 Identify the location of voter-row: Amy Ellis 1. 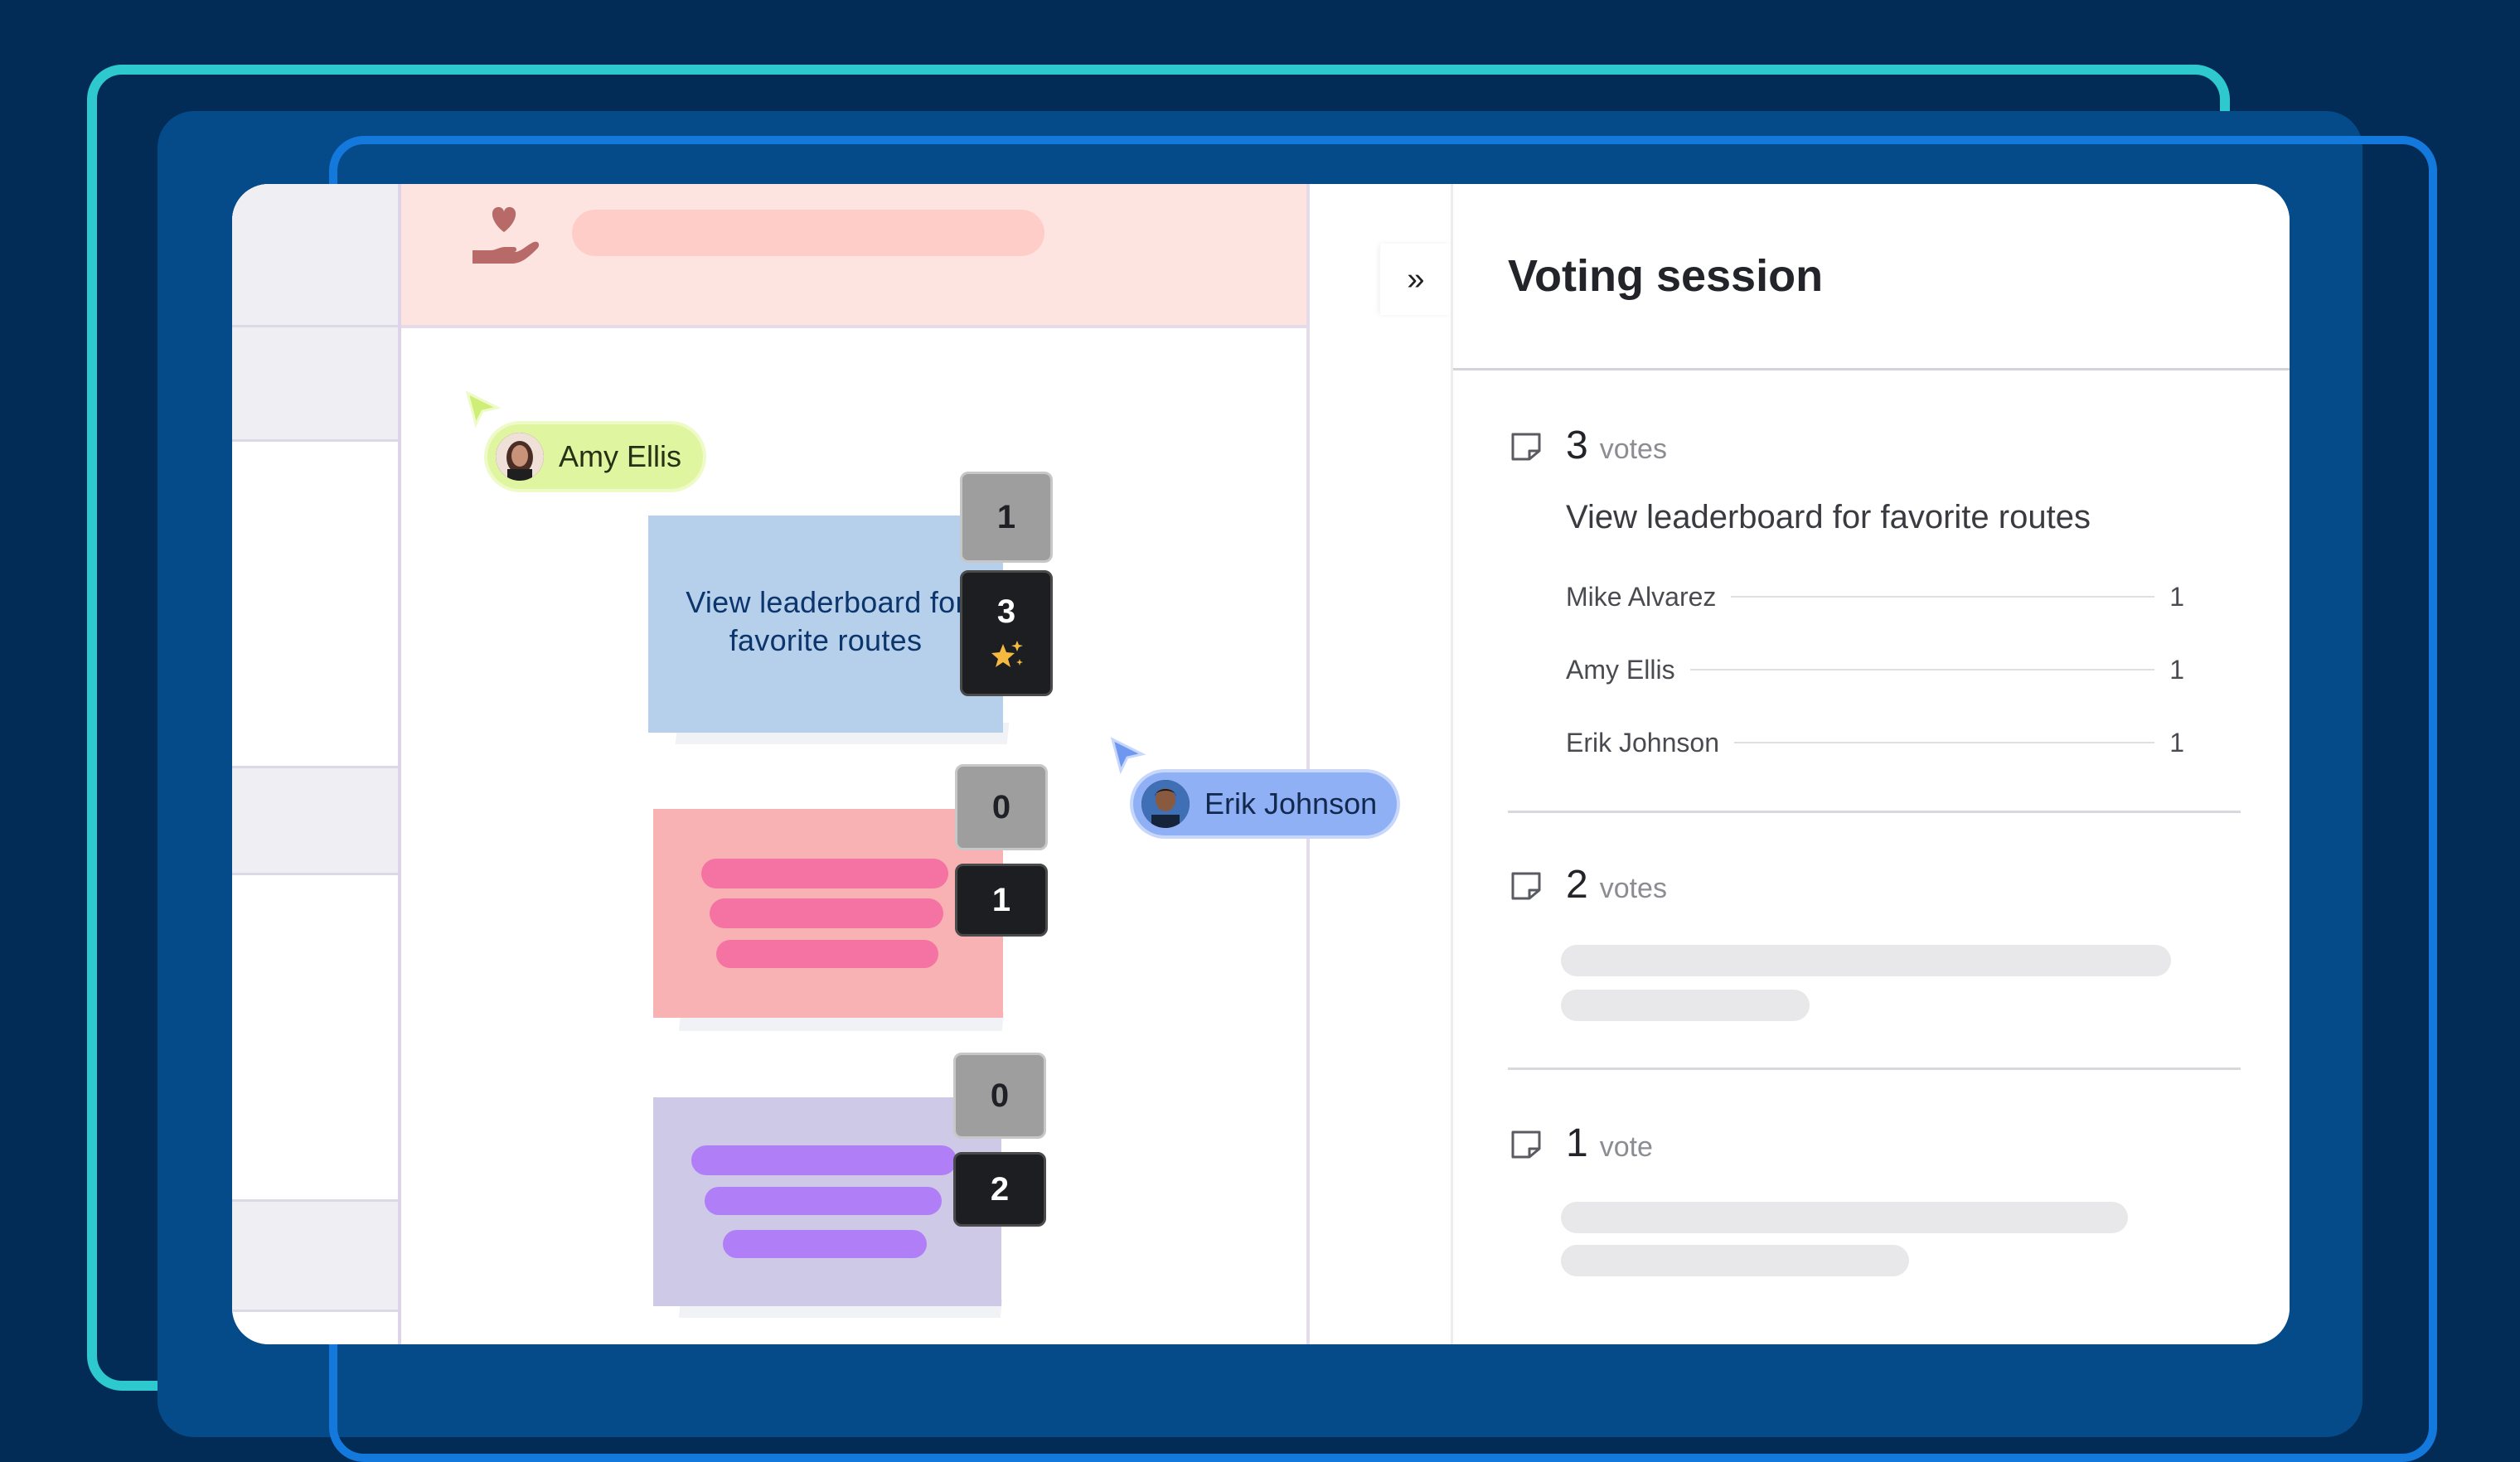
(1875, 669).